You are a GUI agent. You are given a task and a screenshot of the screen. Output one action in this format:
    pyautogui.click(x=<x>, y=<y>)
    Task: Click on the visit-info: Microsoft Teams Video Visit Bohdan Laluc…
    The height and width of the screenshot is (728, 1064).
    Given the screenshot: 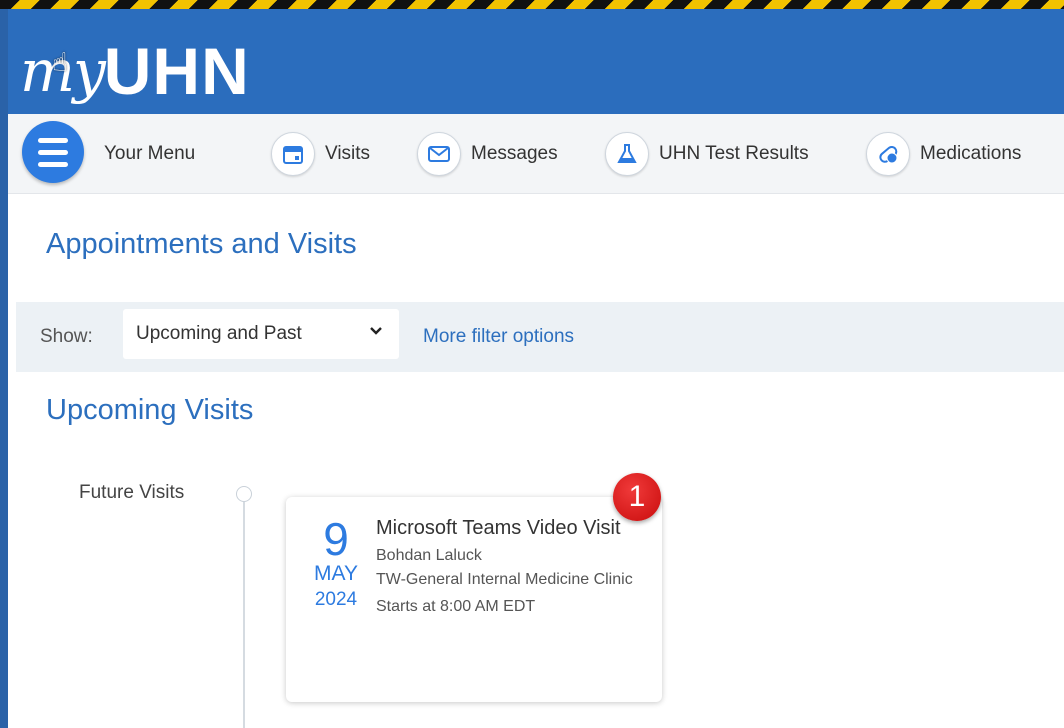 What is the action you would take?
    pyautogui.click(x=511, y=564)
    